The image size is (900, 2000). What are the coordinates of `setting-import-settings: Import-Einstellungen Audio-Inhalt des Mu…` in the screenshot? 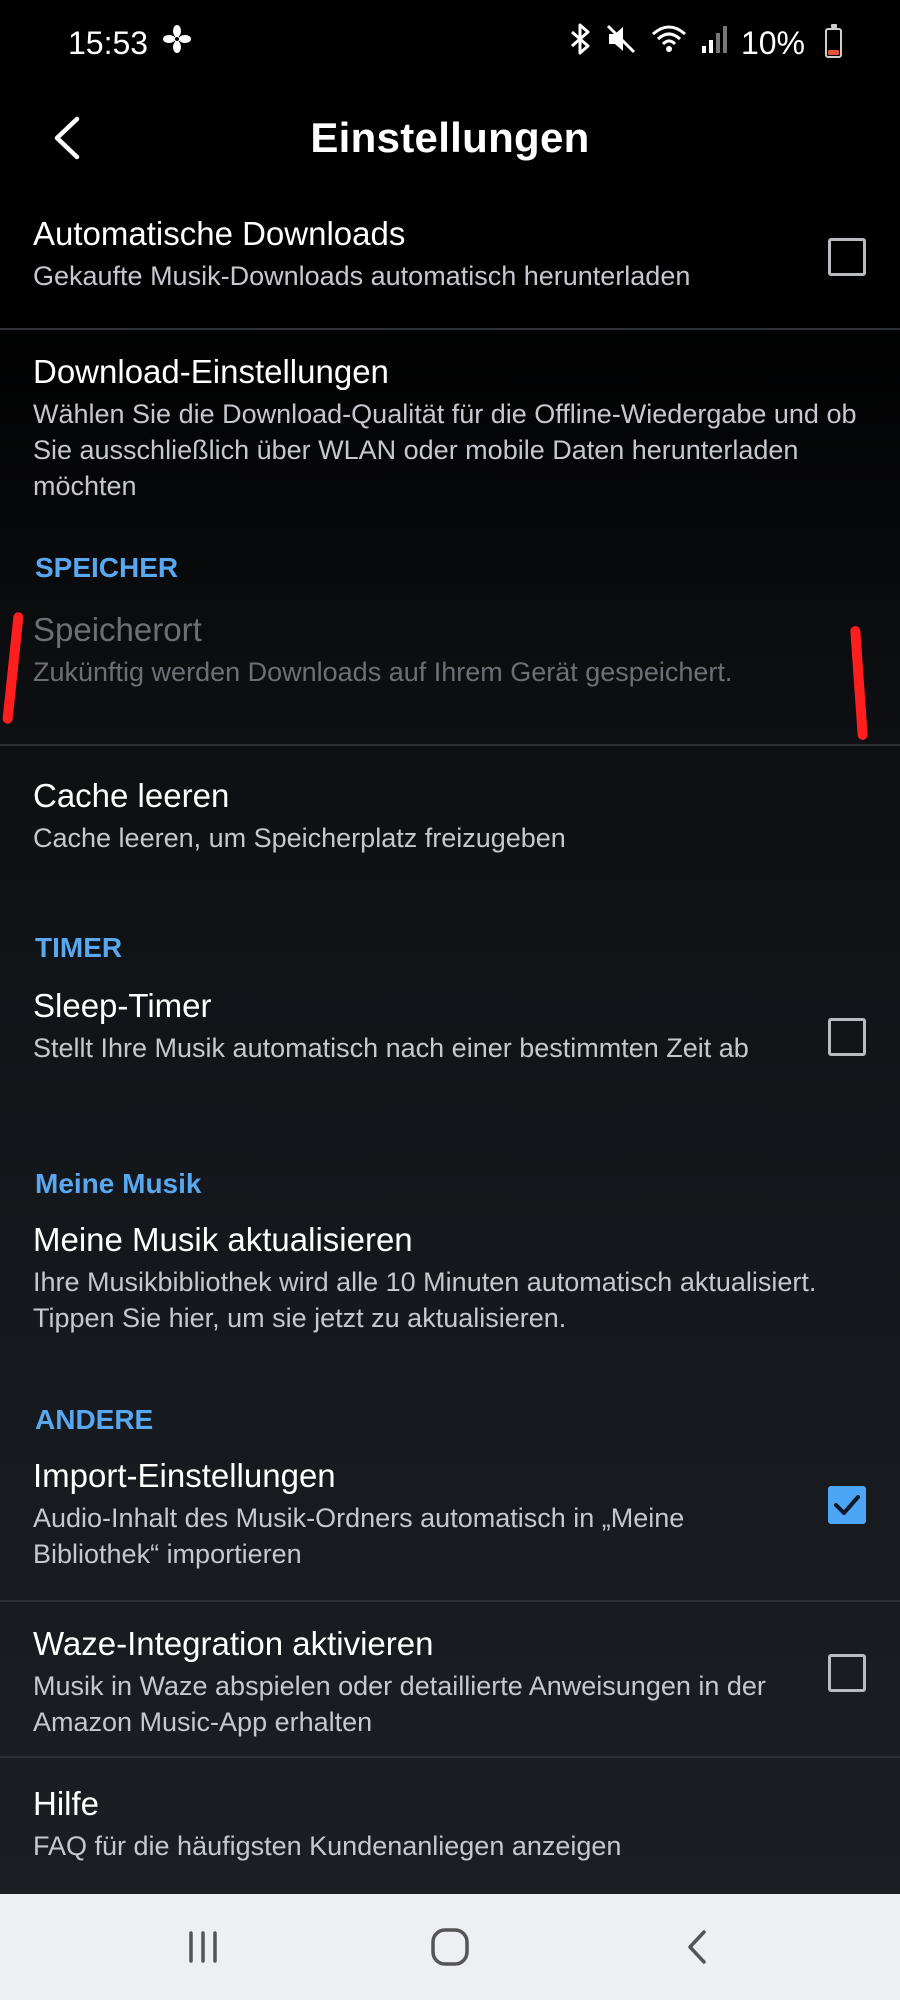 It's located at (450, 1527).